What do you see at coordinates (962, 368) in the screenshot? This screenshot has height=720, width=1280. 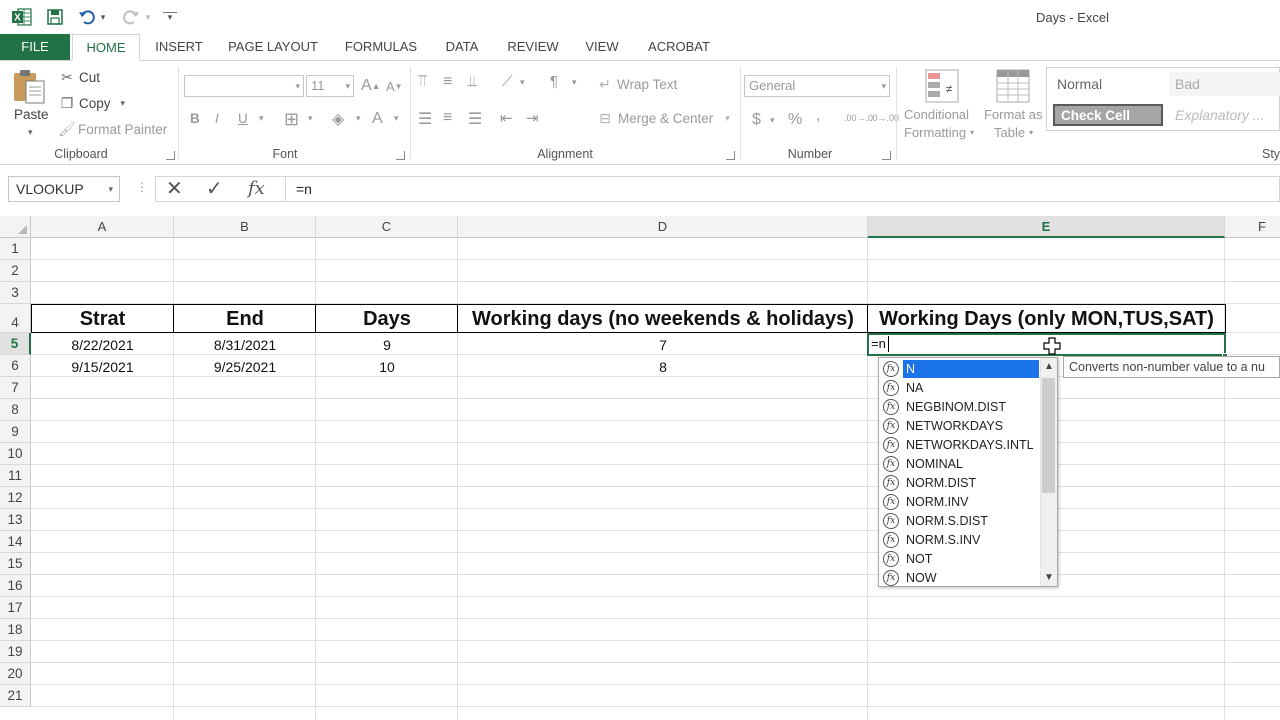 I see `autocomplete-item: fx N` at bounding box center [962, 368].